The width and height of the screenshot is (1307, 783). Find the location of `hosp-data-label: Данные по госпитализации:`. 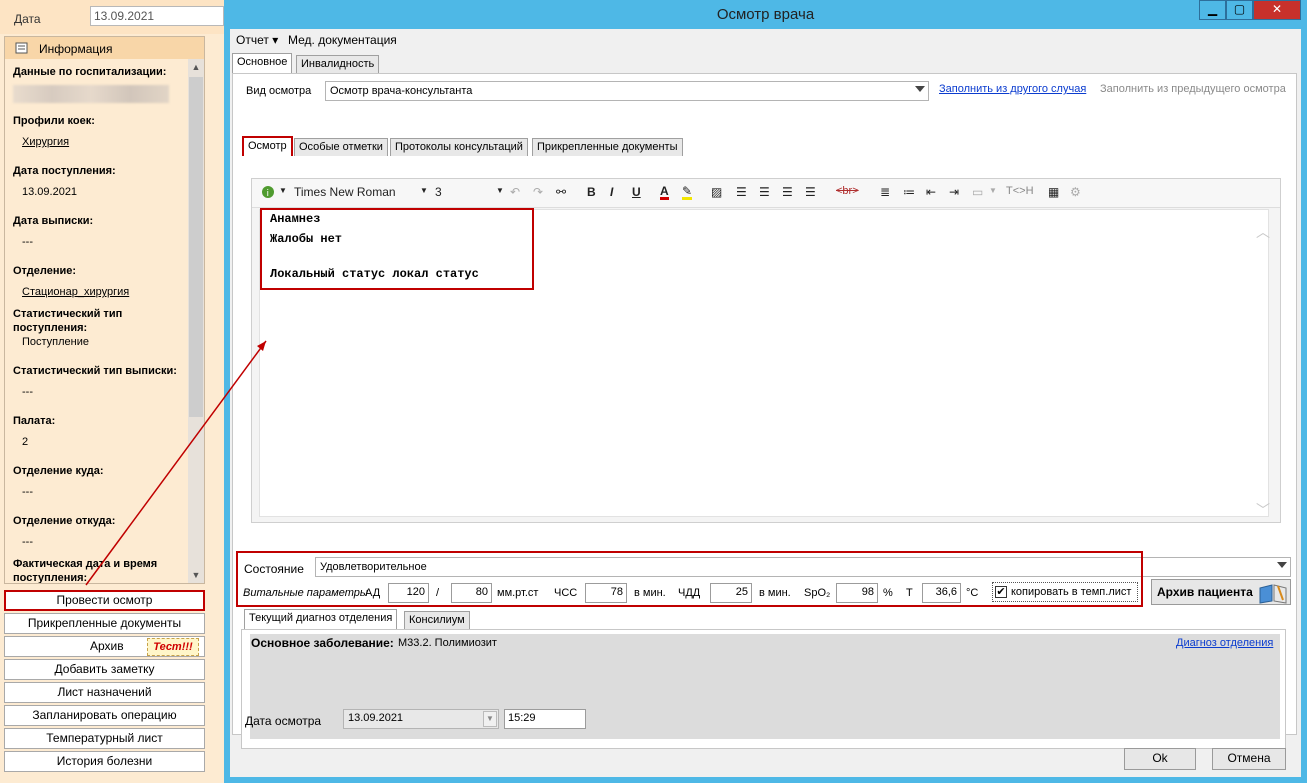

hosp-data-label: Данные по госпитализации: is located at coordinates (90, 72).